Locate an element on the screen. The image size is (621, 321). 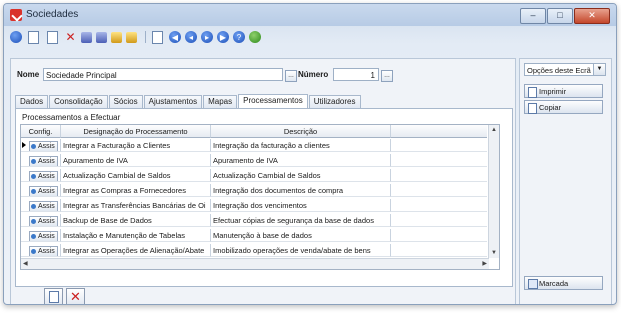
column-descricao: Descrição is located at coordinates (301, 131).